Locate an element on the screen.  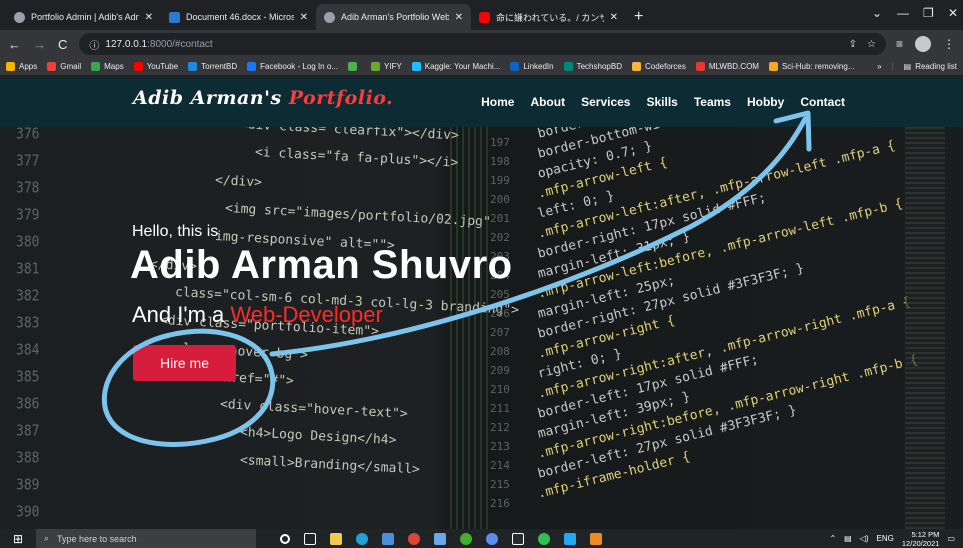
code-line-number: 209 is located at coordinates (500, 370).